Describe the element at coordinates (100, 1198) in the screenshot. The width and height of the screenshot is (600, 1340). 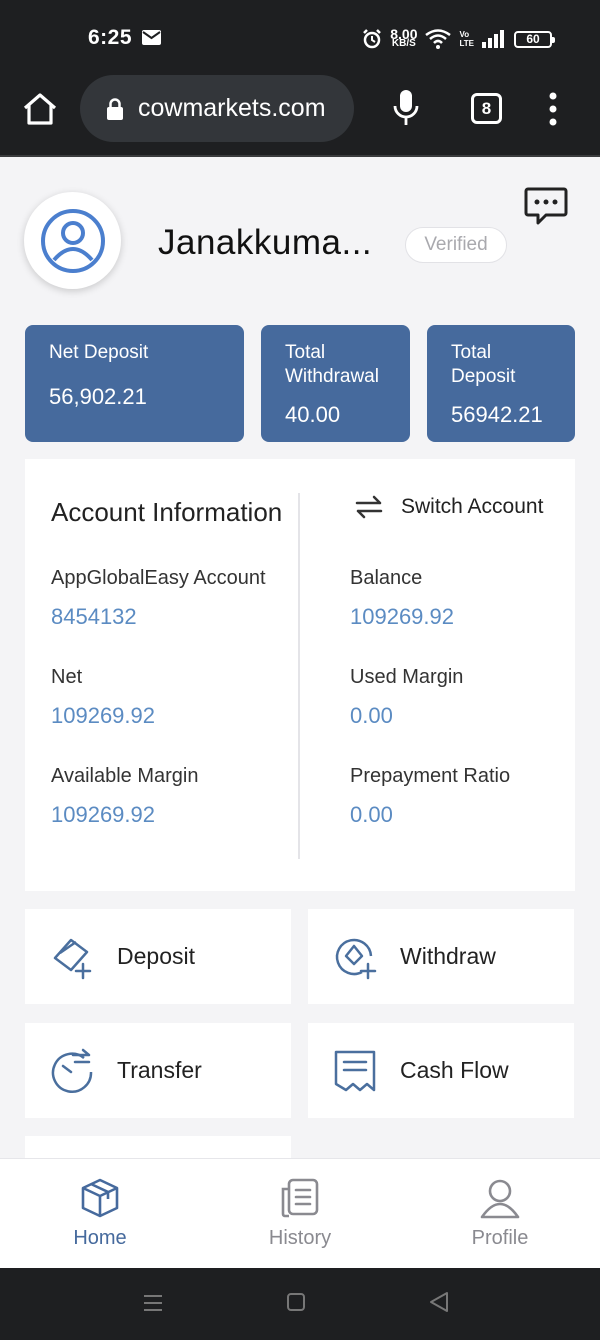
I see `cube-icon` at that location.